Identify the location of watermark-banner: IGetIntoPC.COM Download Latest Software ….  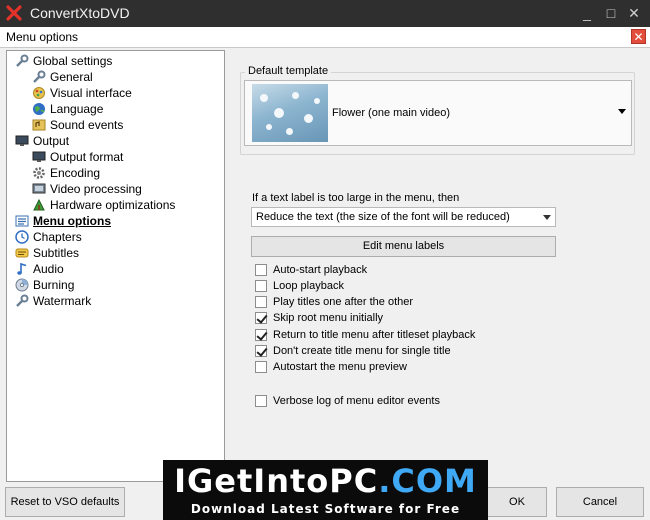
(325, 490).